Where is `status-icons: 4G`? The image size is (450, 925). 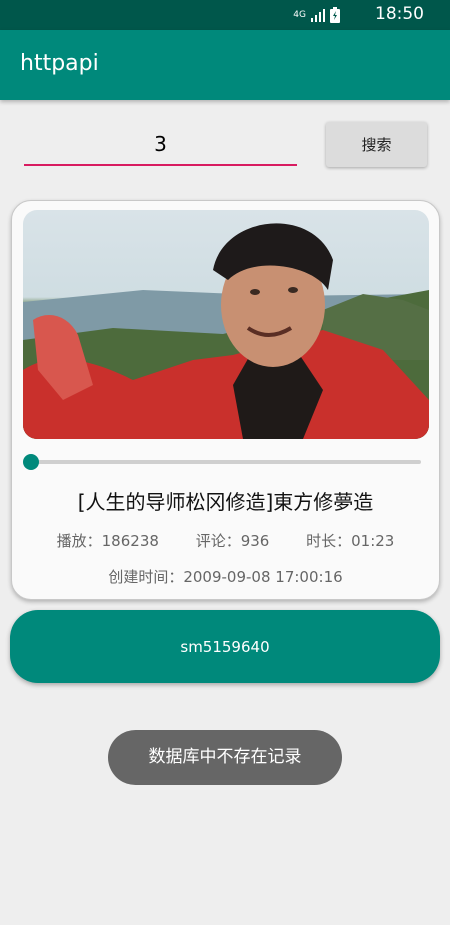
status-icons: 4G is located at coordinates (316, 15).